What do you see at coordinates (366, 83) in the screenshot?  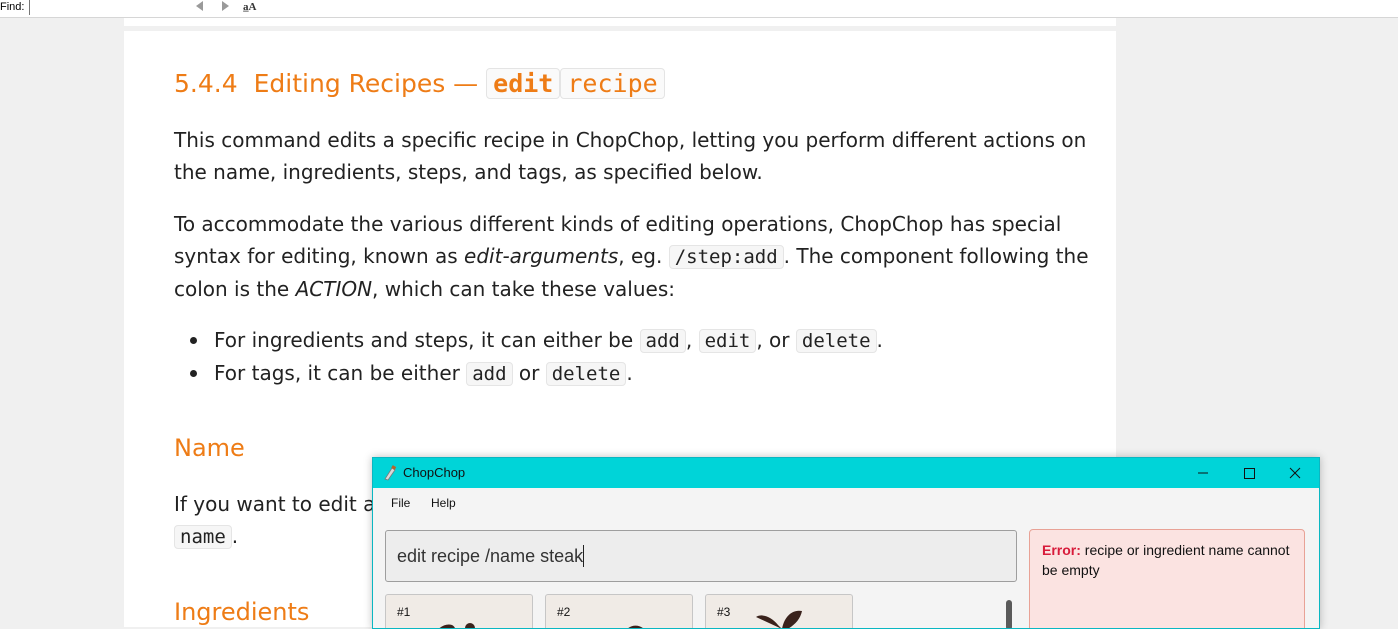 I see `section-title: Editing Recipes —` at bounding box center [366, 83].